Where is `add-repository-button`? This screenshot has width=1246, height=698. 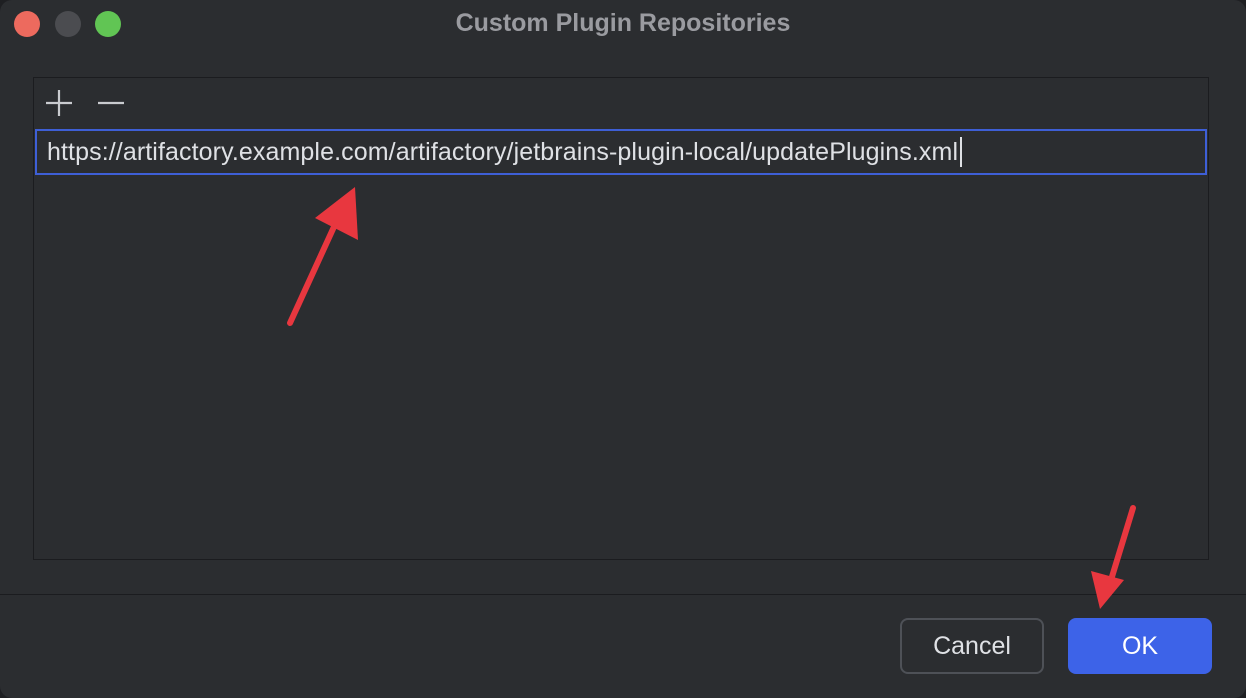
add-repository-button is located at coordinates (59, 103).